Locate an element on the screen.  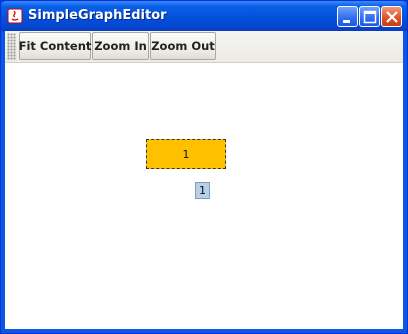
minimize-icon is located at coordinates (346, 21).